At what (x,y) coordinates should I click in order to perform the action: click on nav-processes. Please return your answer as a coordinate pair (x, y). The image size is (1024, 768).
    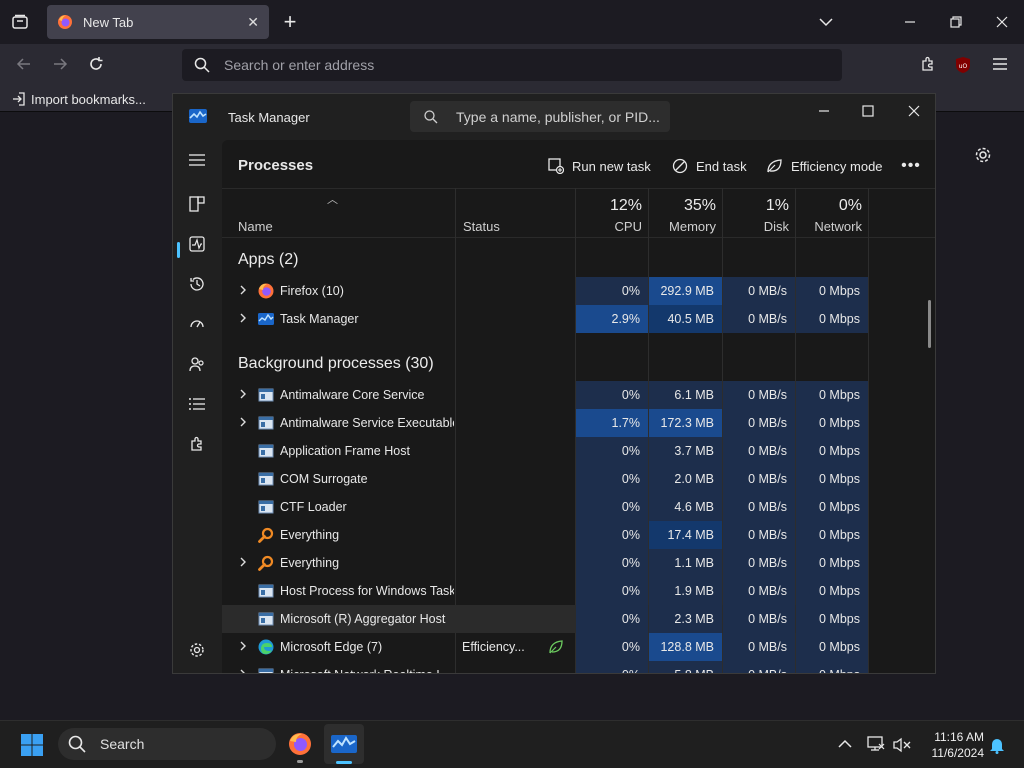
    Looking at the image, I should click on (197, 204).